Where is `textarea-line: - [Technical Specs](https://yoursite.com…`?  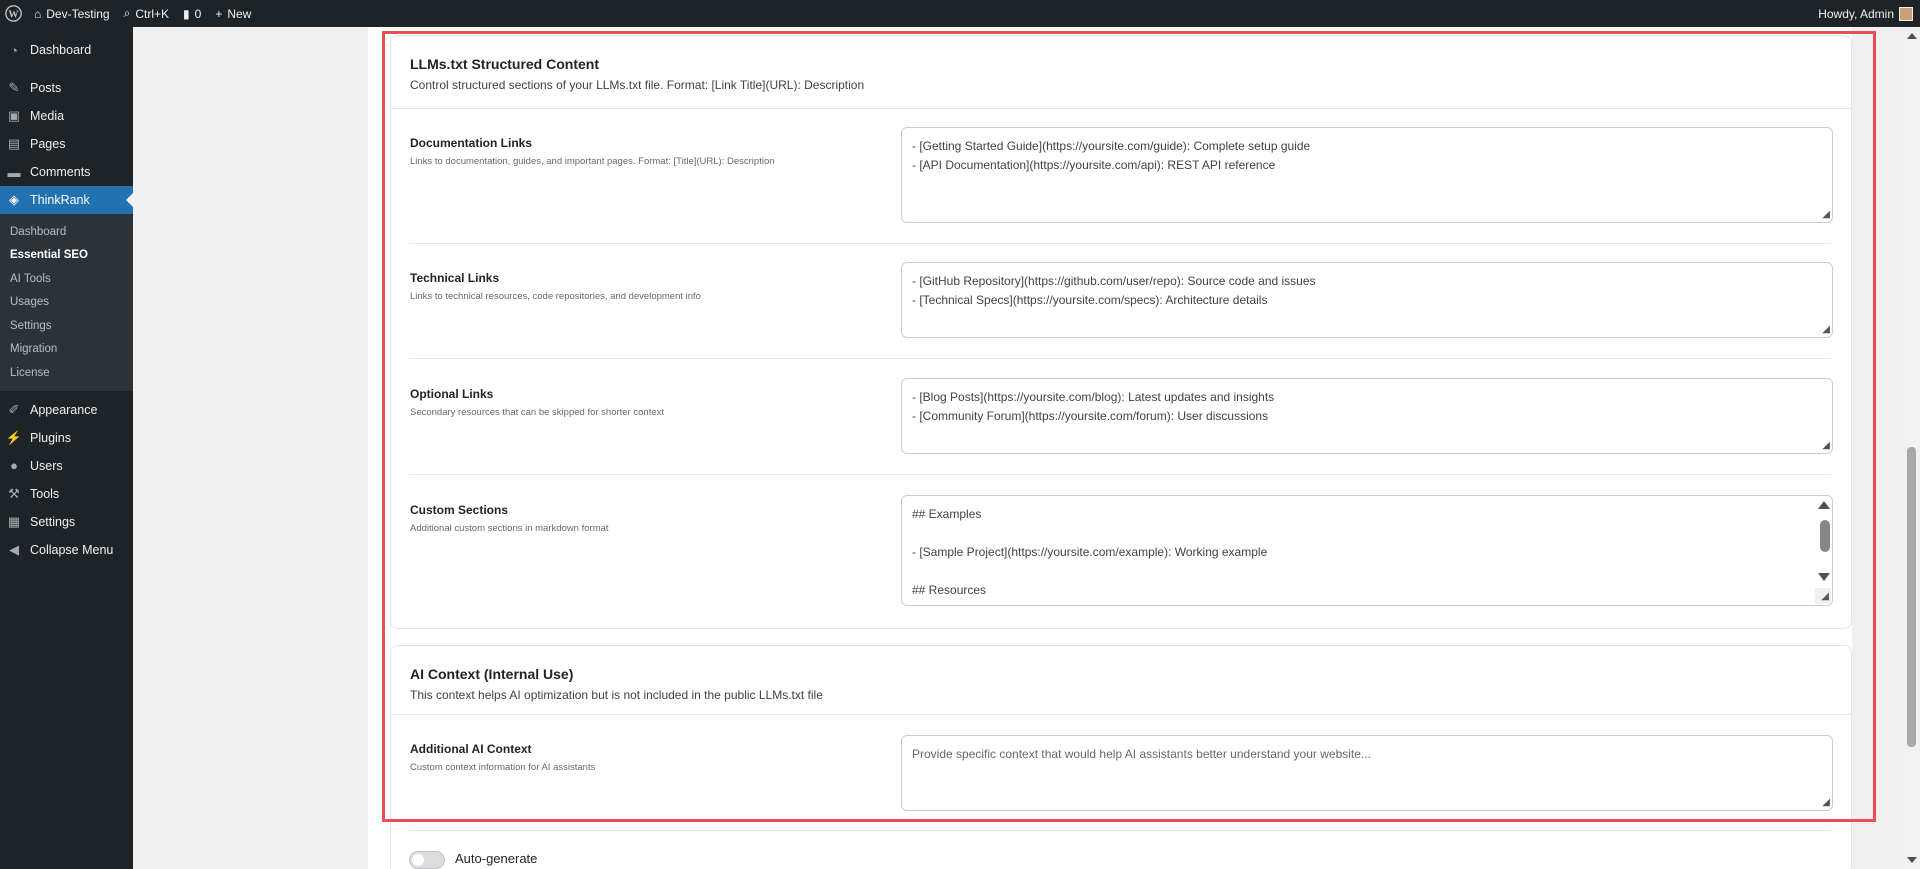
textarea-line: - [Technical Specs](https://yoursite.com… is located at coordinates (1090, 300).